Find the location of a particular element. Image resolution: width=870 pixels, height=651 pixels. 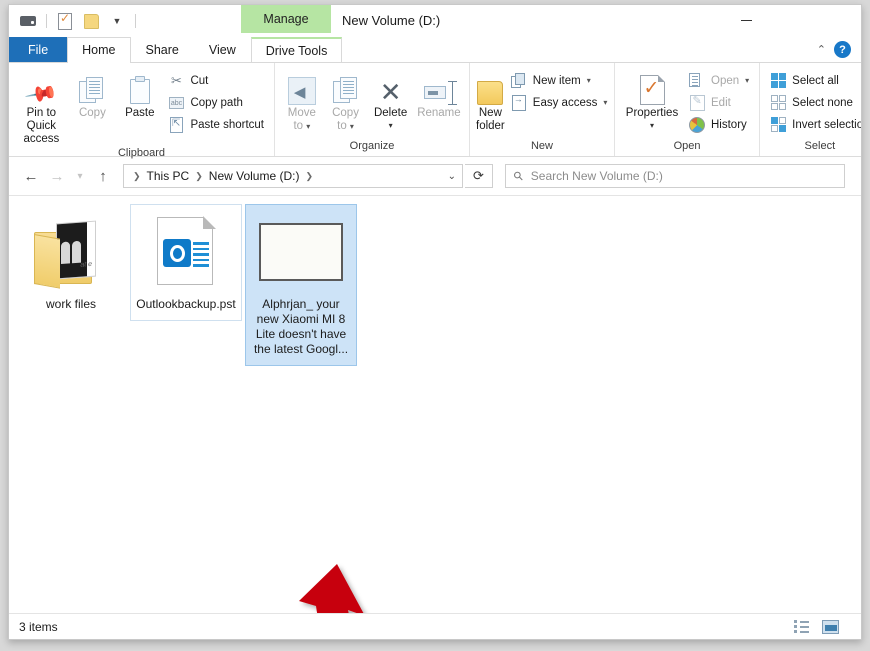

paste-shortcut-icon is located at coordinates (176, 124).